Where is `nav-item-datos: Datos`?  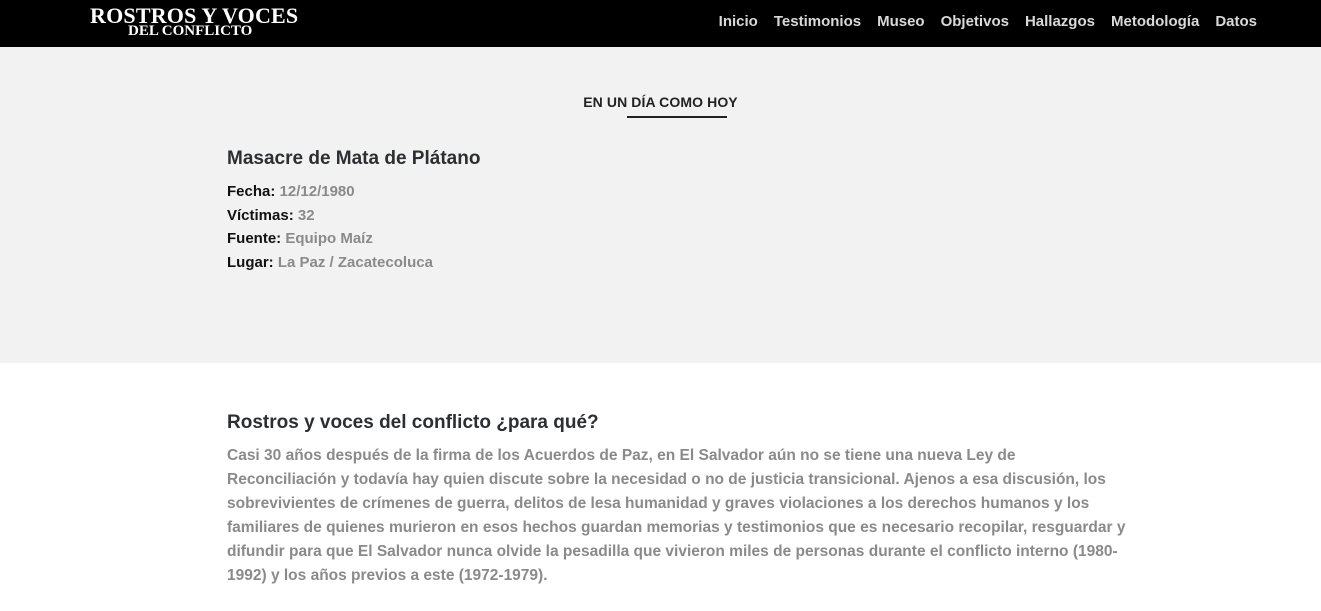
nav-item-datos: Datos is located at coordinates (1236, 21).